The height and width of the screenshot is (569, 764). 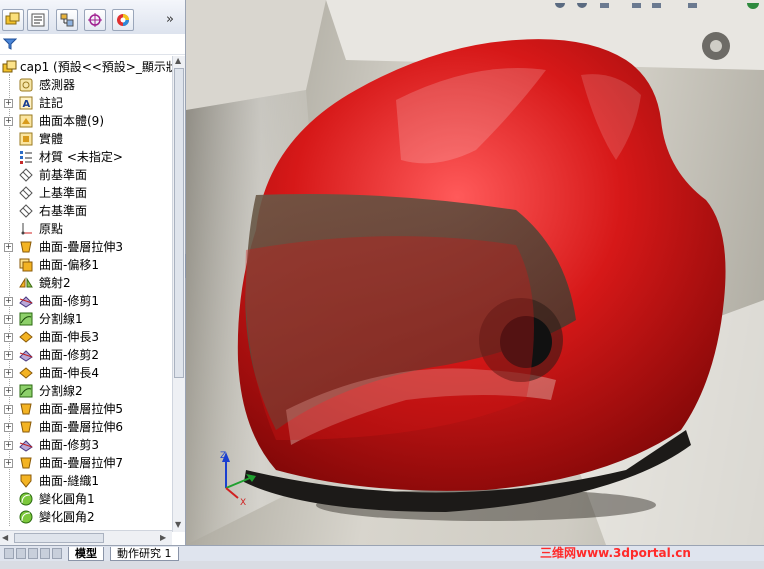 What do you see at coordinates (144, 554) in the screenshot?
I see `tab-motion-study: 動作研究 1` at bounding box center [144, 554].